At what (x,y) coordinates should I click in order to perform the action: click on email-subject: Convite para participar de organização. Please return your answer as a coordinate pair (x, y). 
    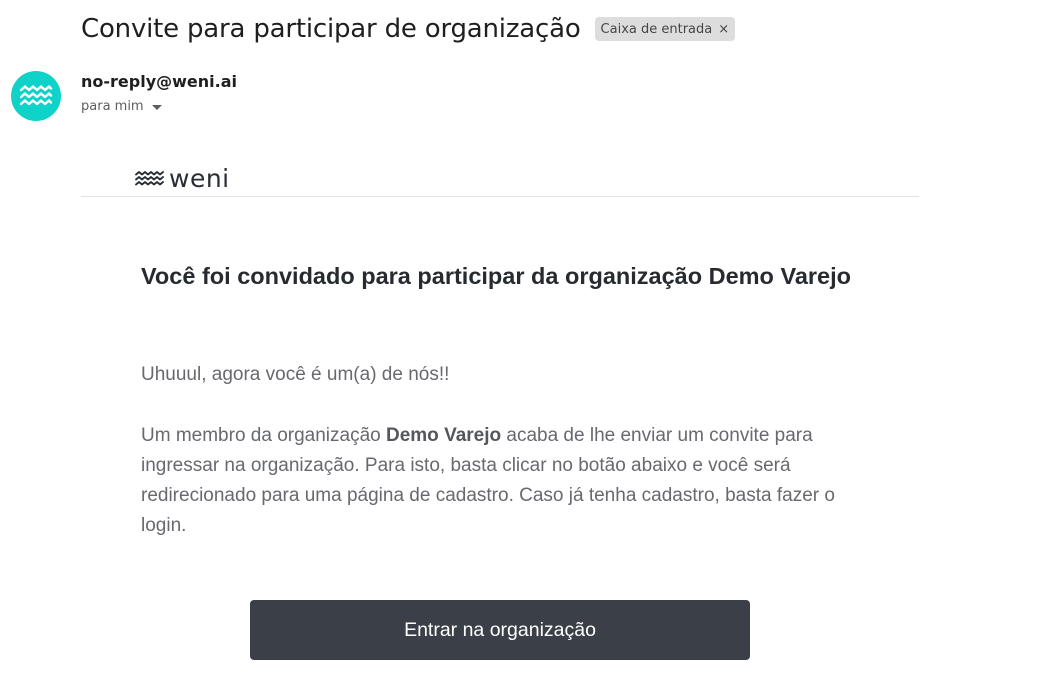
    Looking at the image, I should click on (331, 29).